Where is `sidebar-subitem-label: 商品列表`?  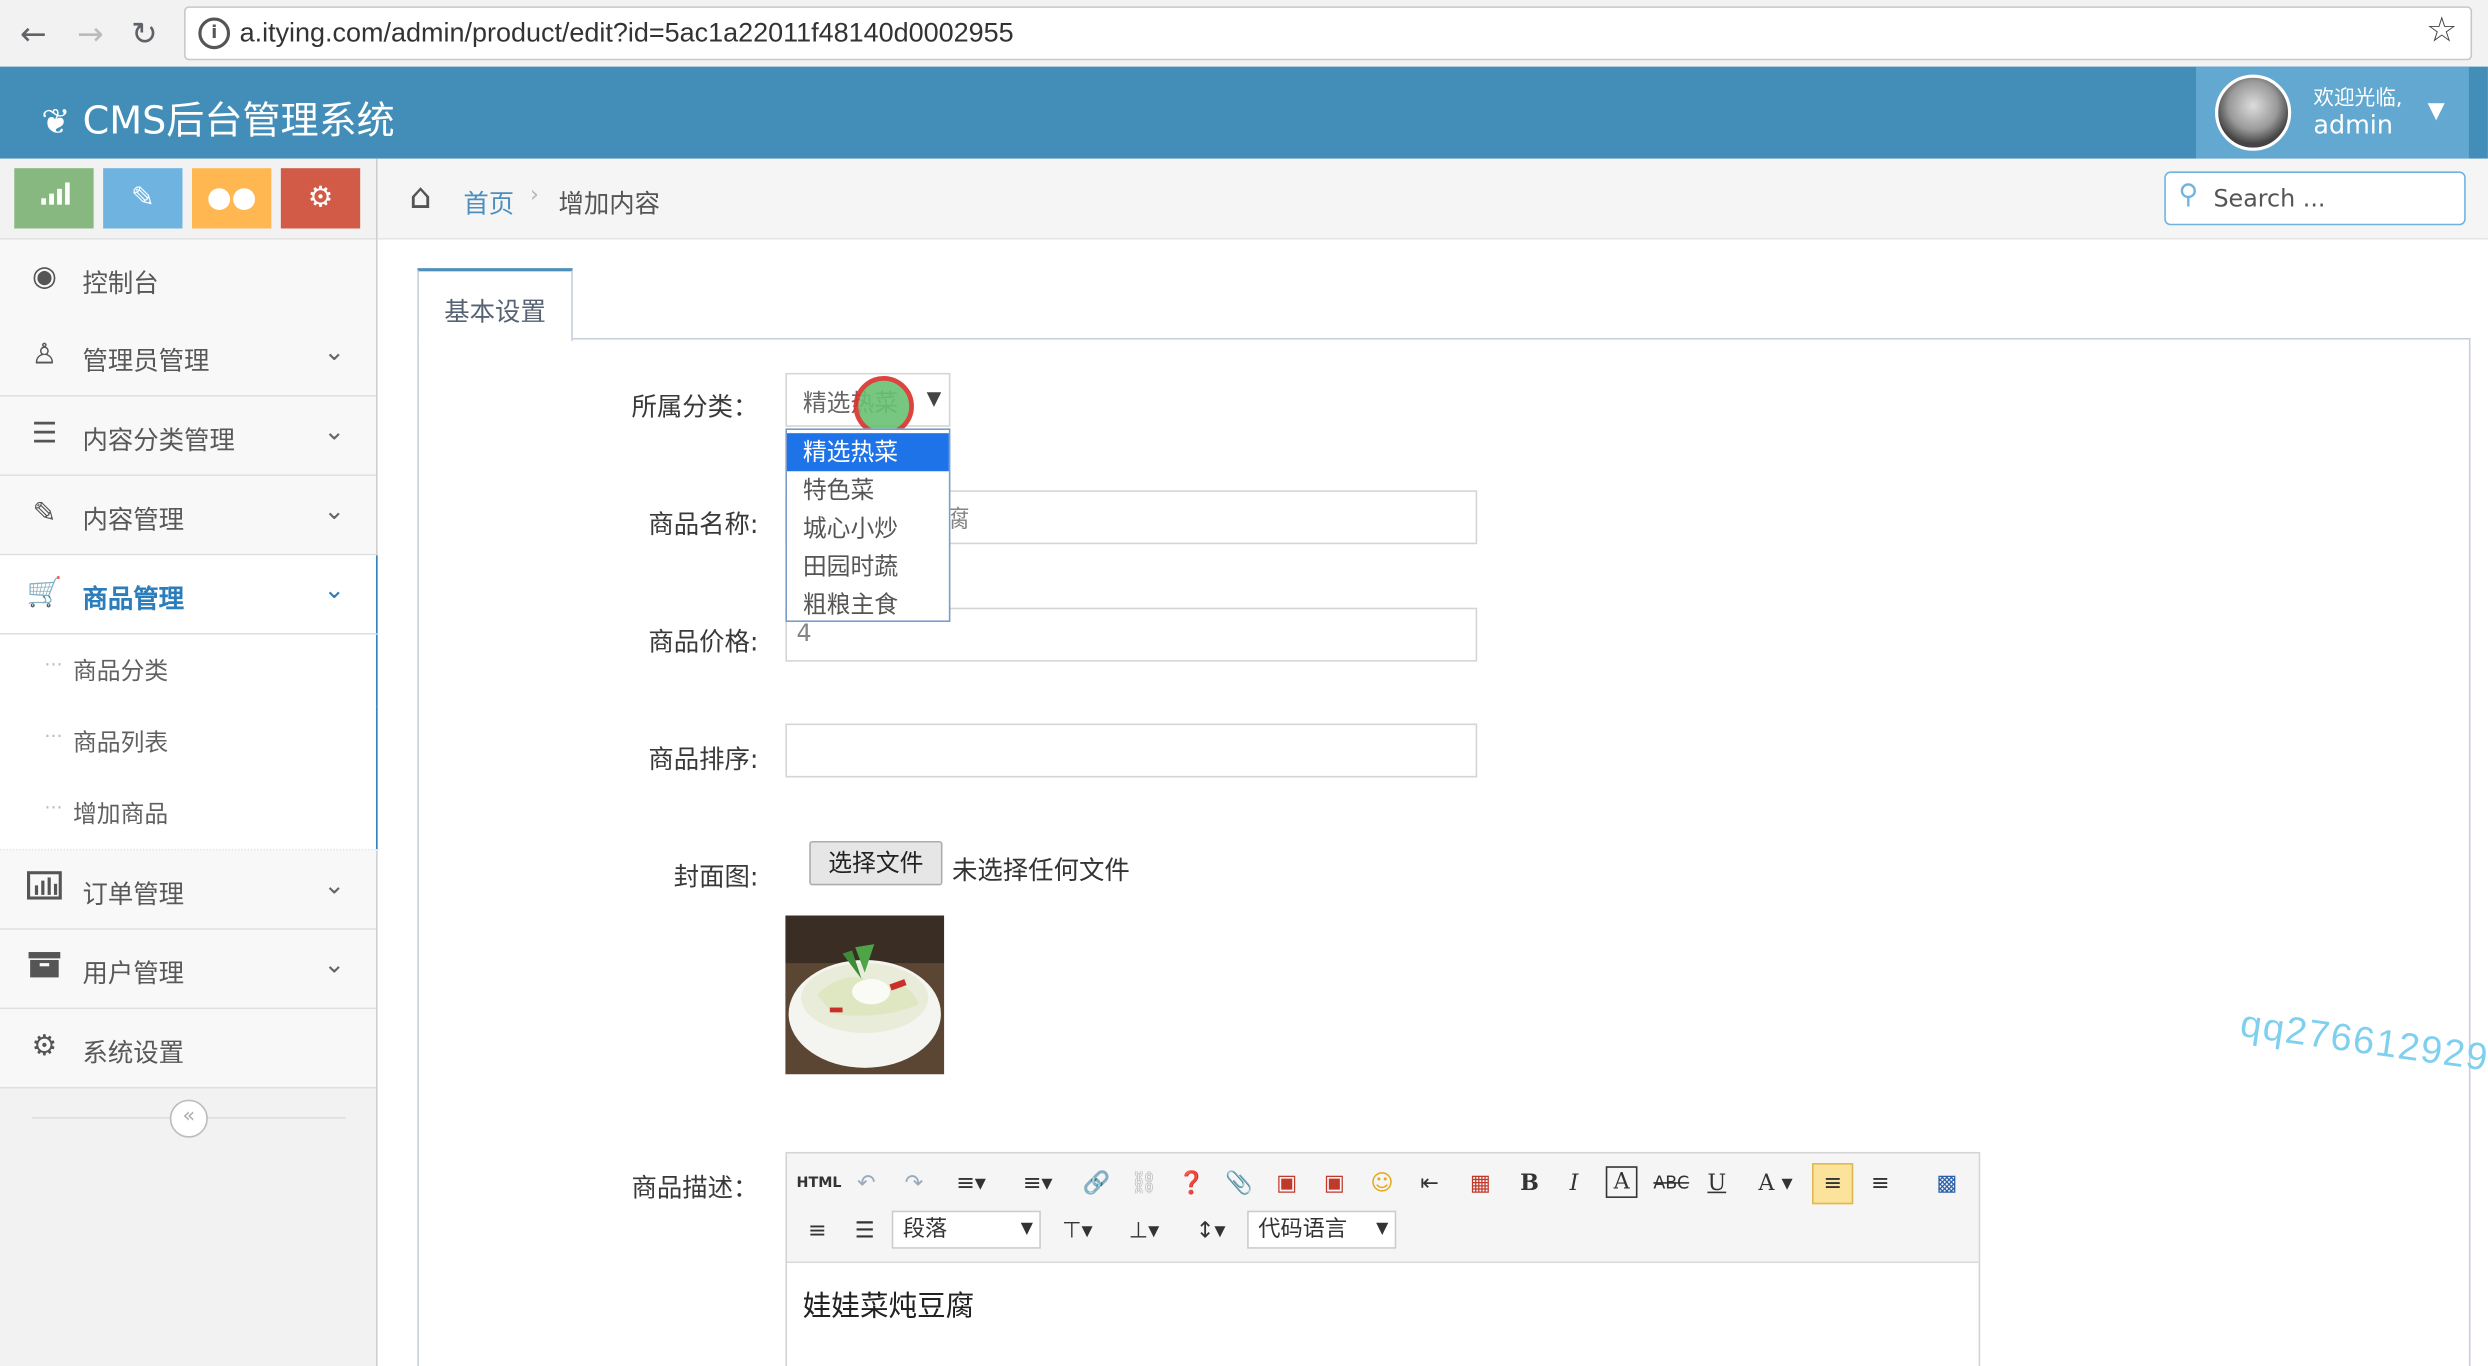
sidebar-subitem-label: 商品列表 is located at coordinates (120, 742).